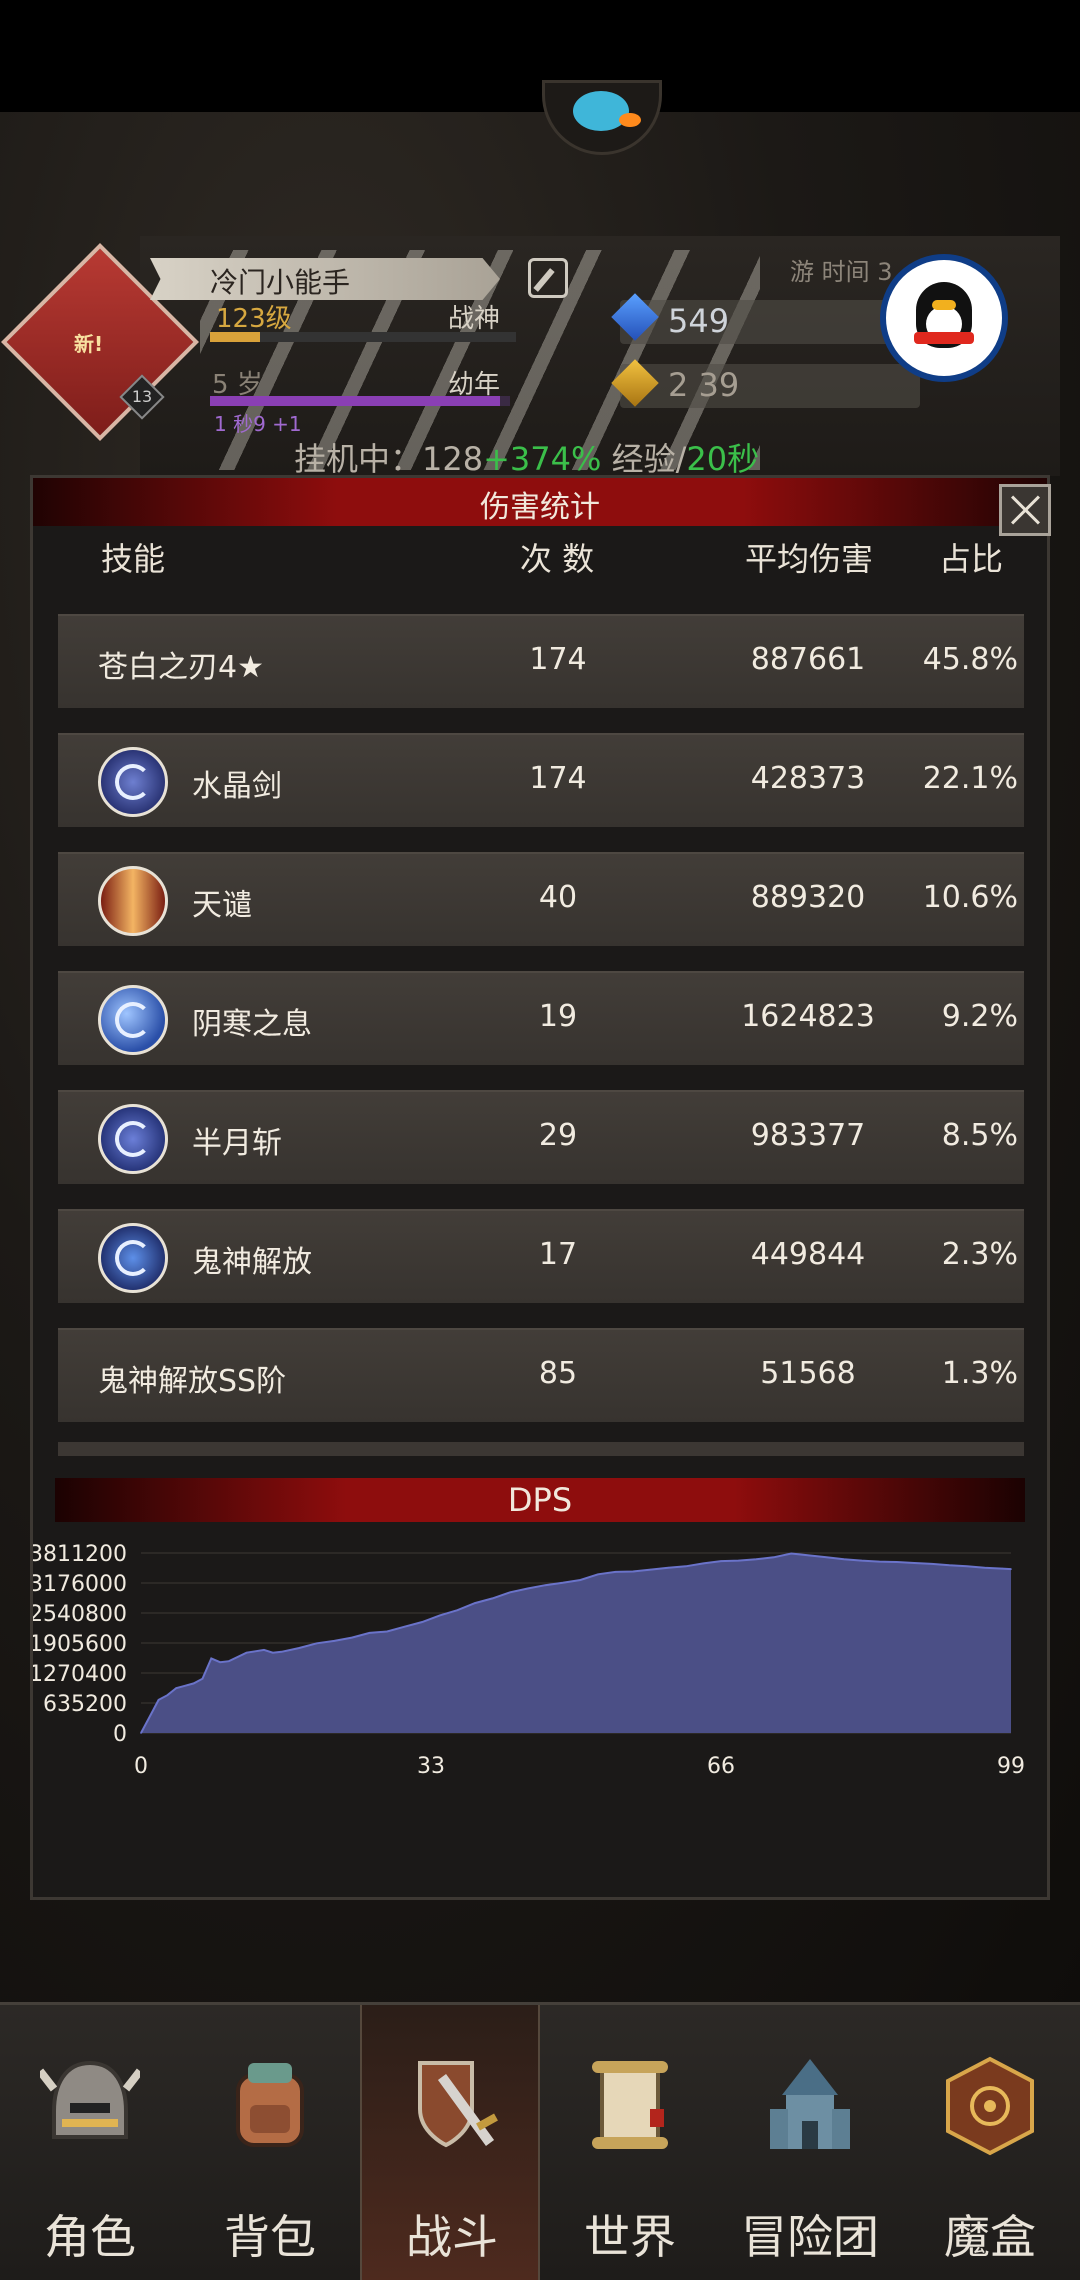  I want to click on table-row: 水晶剑 174 428373 22.1%, so click(541, 780).